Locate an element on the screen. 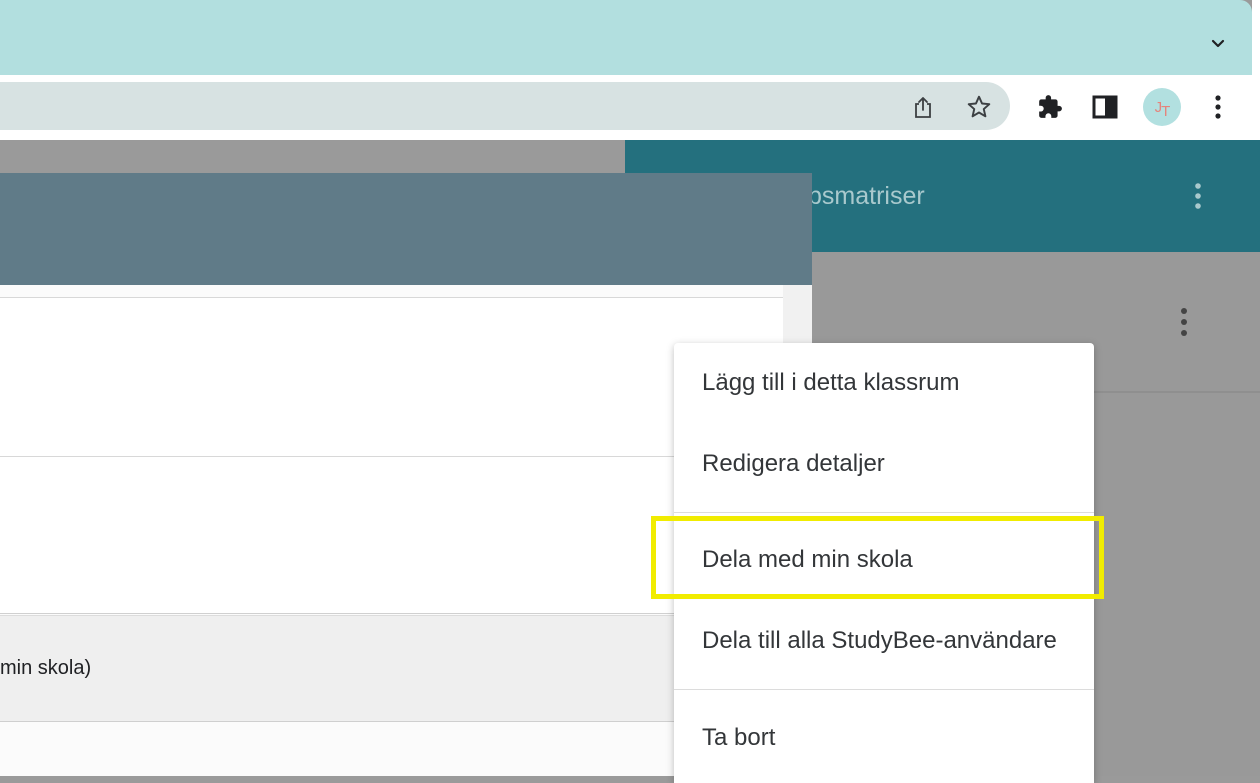 This screenshot has height=783, width=1260. menu-item-edit-details: Redigera detaljer is located at coordinates (793, 464).